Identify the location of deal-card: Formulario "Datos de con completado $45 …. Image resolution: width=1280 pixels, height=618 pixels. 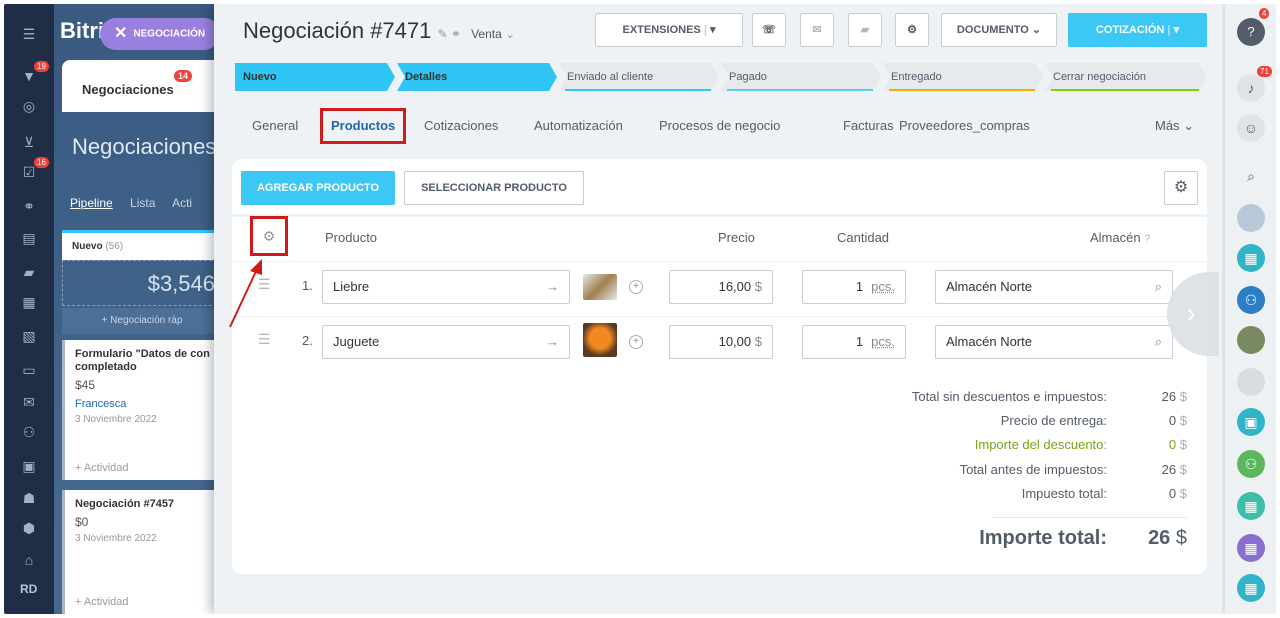
(142, 410).